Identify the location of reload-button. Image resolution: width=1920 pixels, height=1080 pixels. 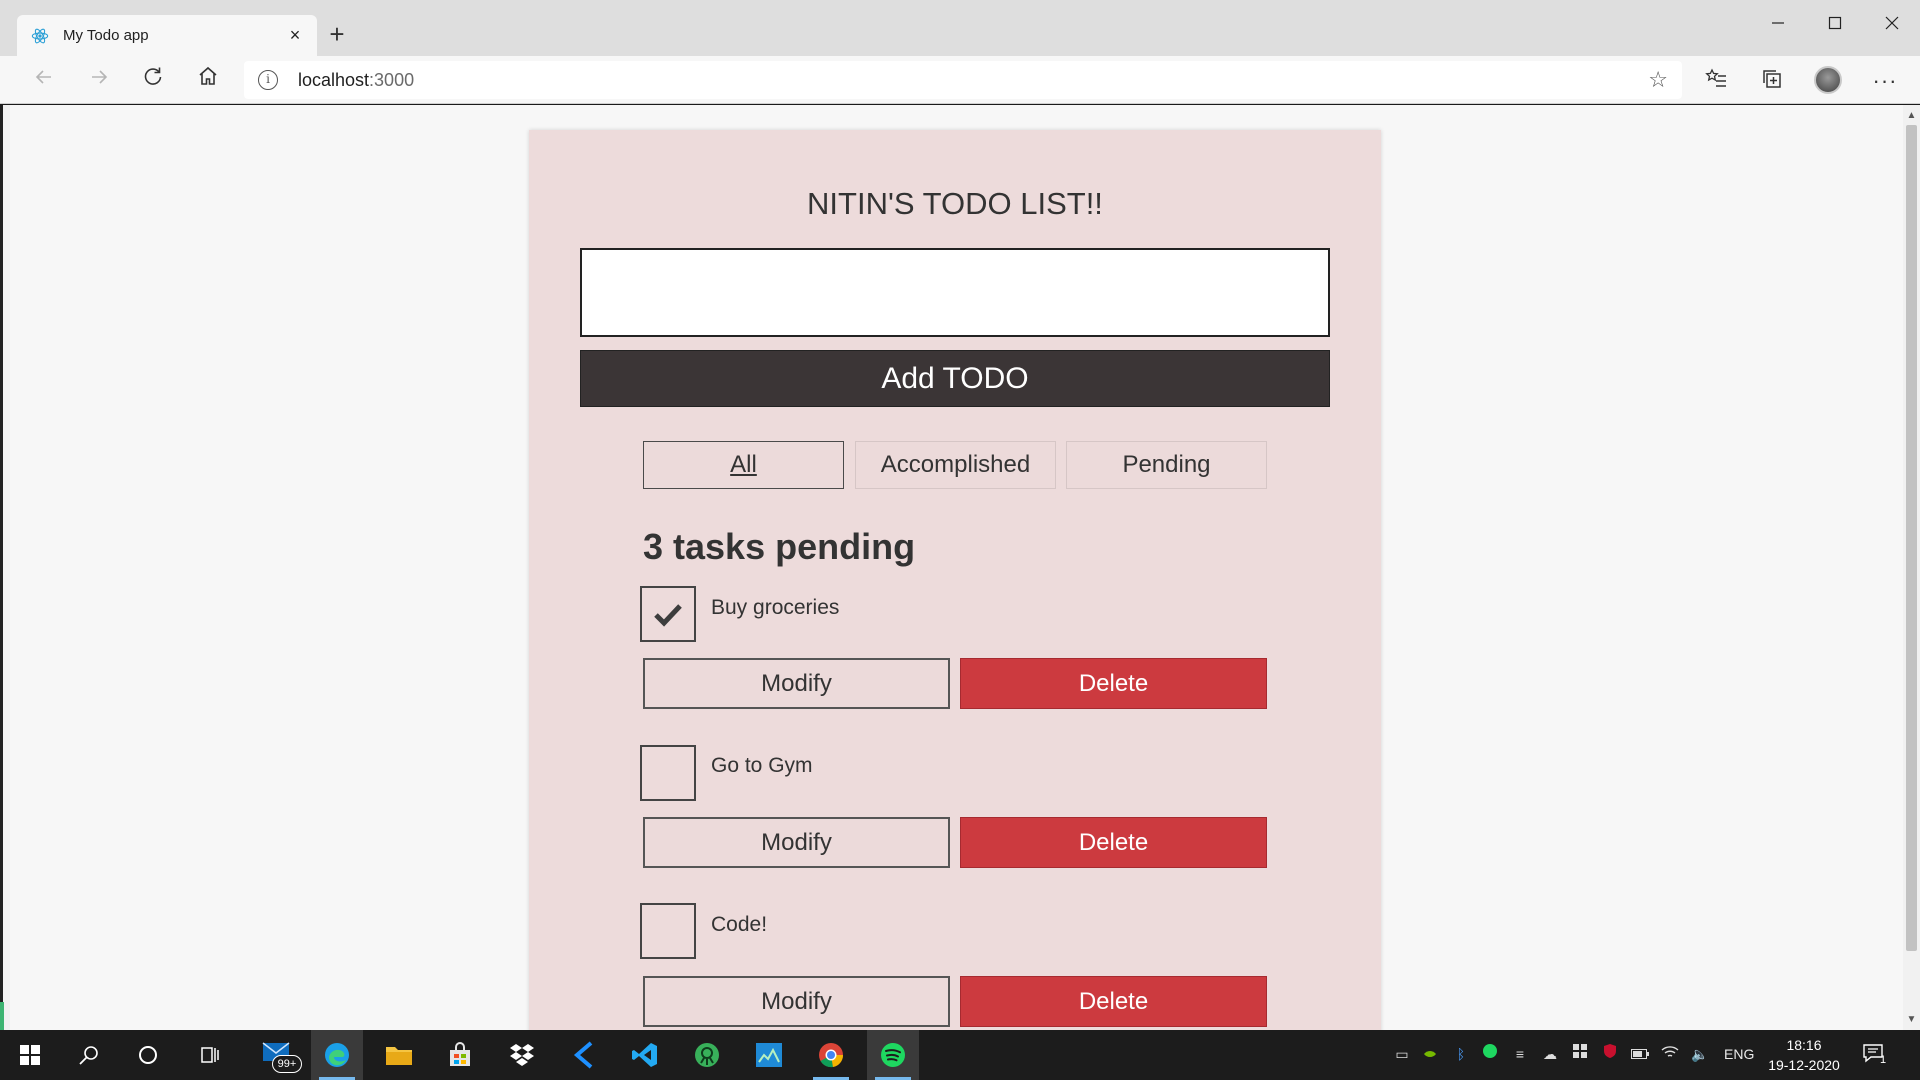
(153, 80).